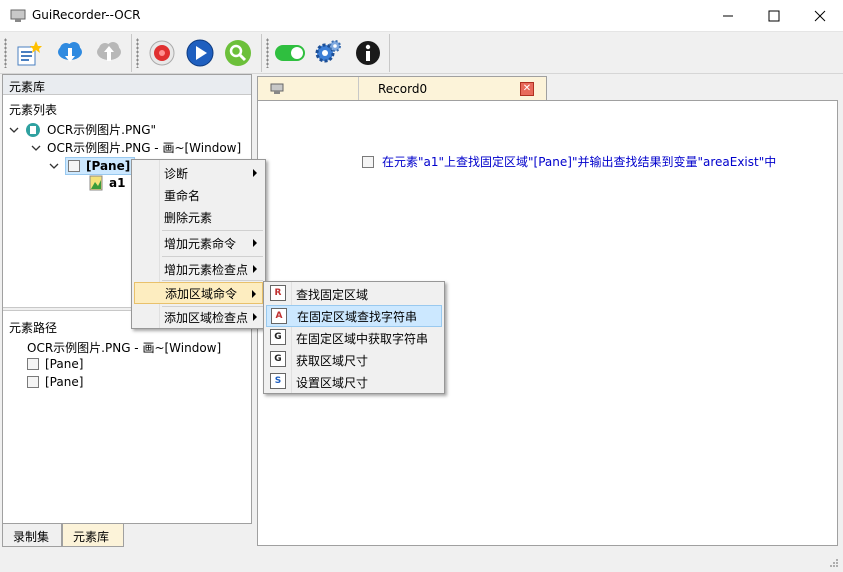  Describe the element at coordinates (162, 53) in the screenshot. I see `record-icon` at that location.